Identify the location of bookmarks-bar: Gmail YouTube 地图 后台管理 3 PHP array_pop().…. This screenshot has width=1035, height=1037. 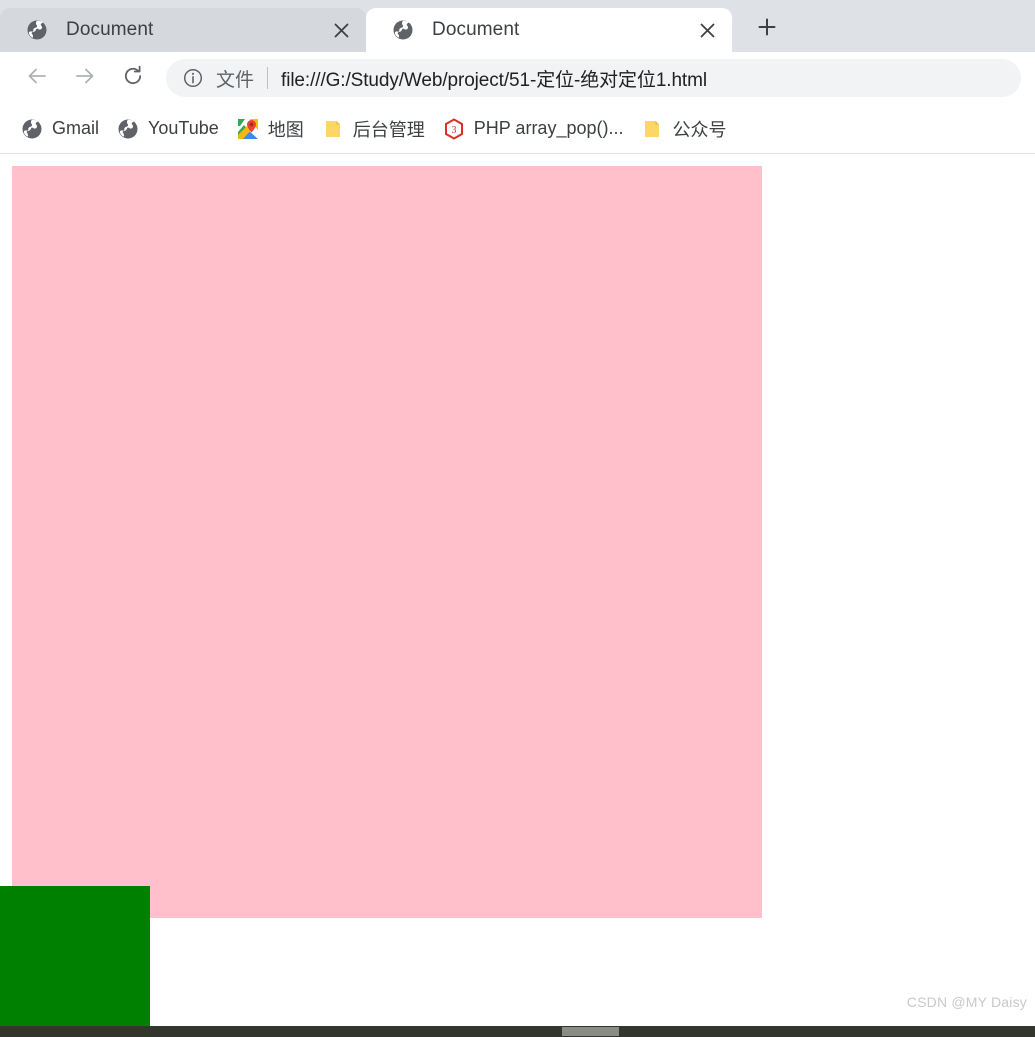
(517, 129).